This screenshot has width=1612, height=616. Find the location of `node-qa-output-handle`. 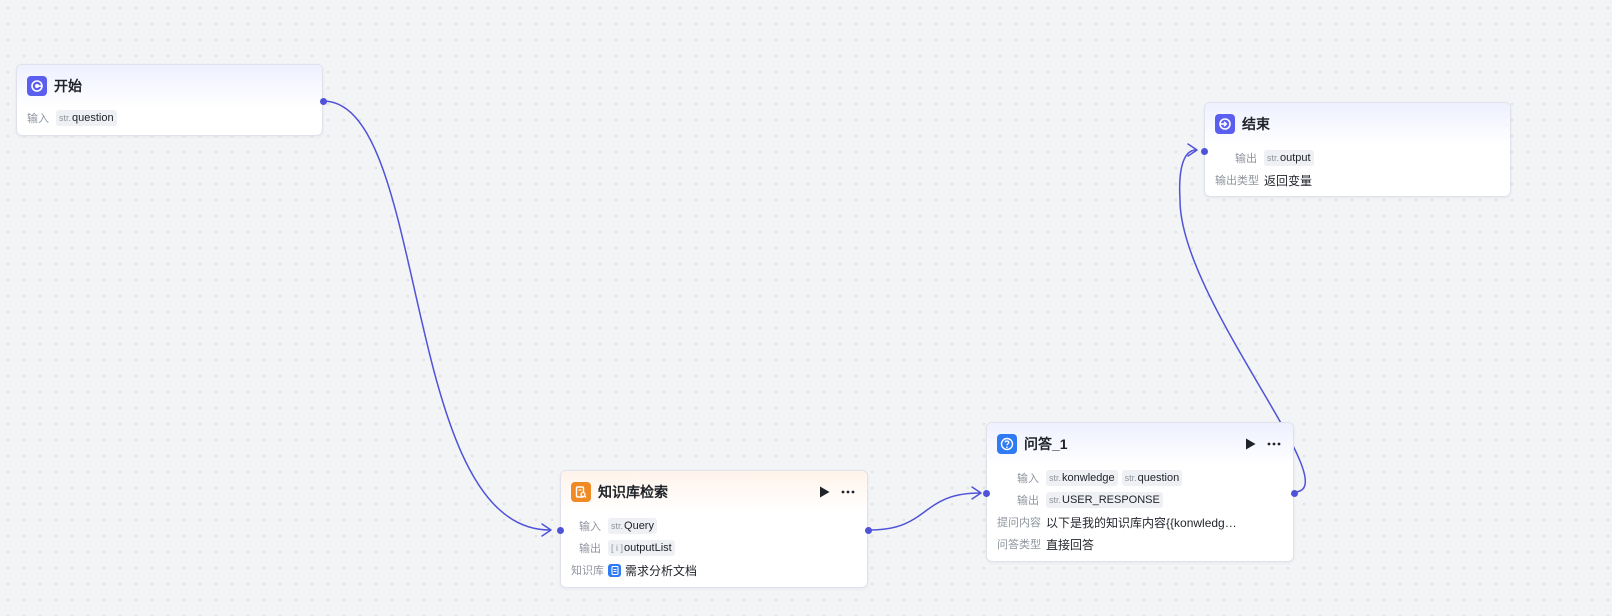

node-qa-output-handle is located at coordinates (1294, 493).